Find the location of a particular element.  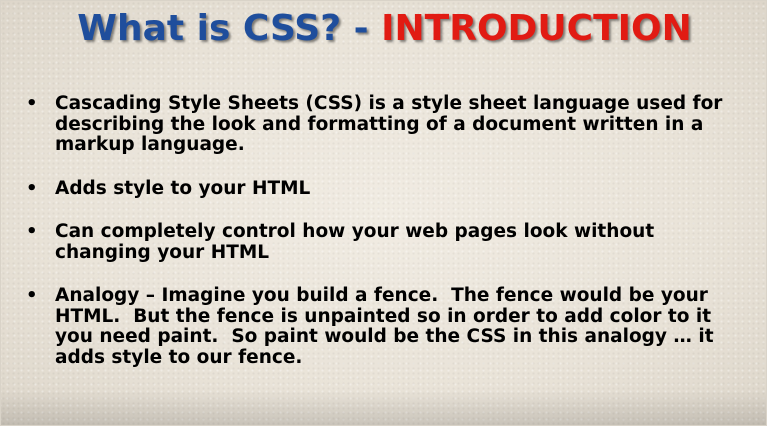

title-highlight: INTRODUCTION is located at coordinates (536, 28).